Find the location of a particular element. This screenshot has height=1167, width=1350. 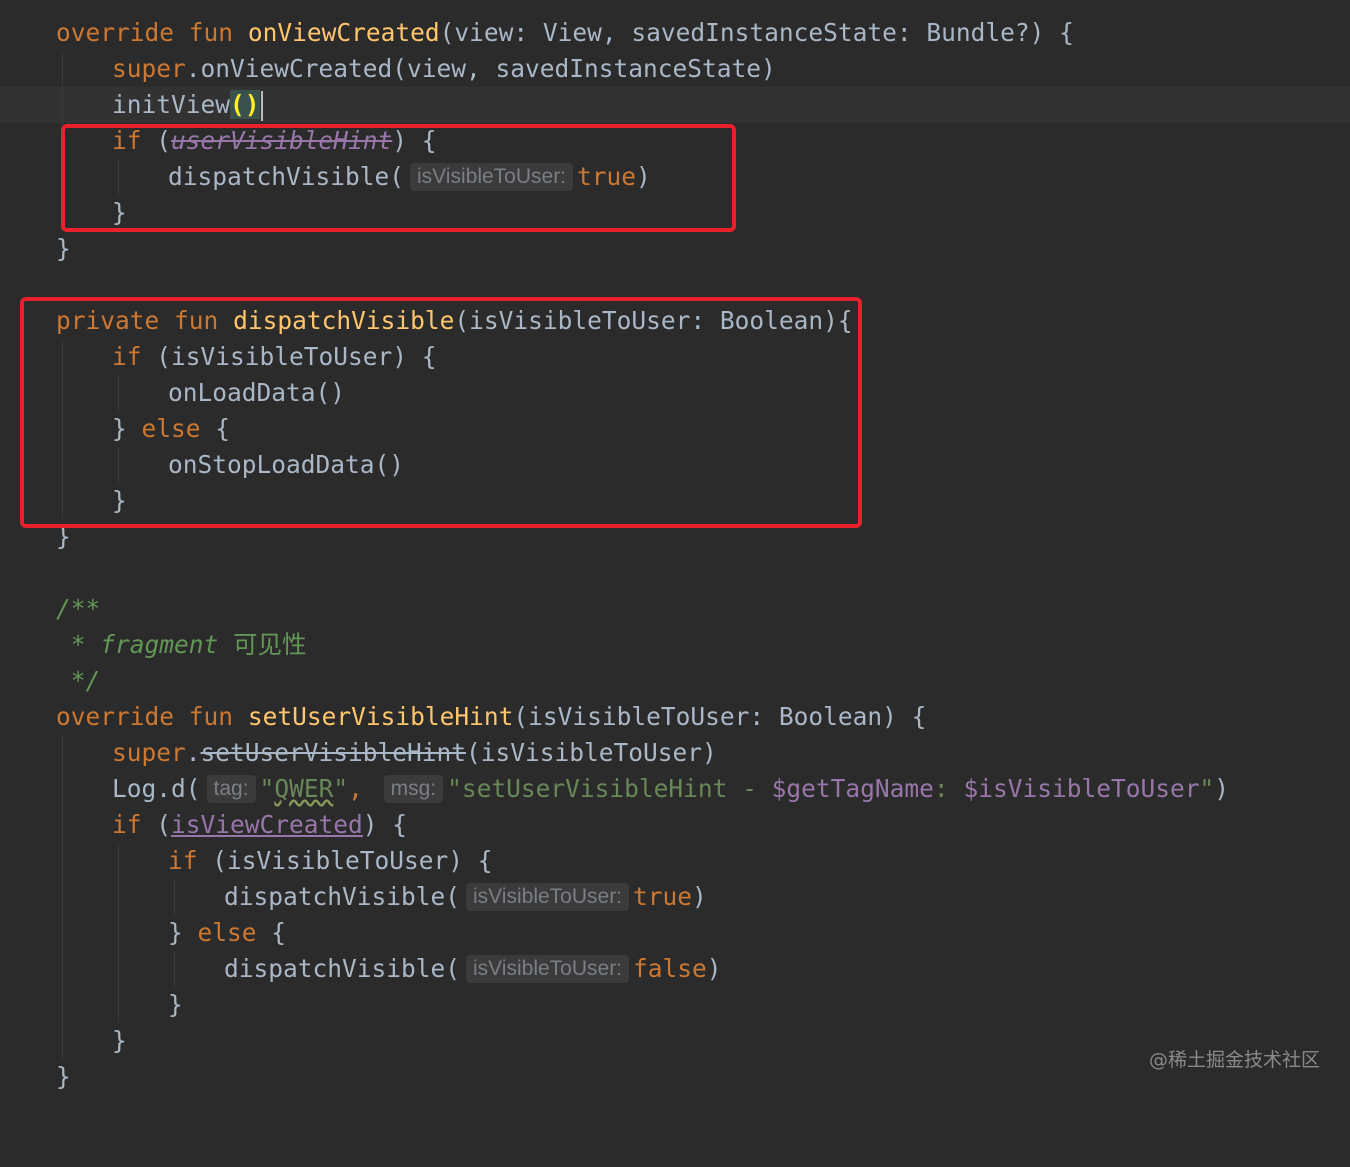

highlight-box-dispatch-function is located at coordinates (441, 412).